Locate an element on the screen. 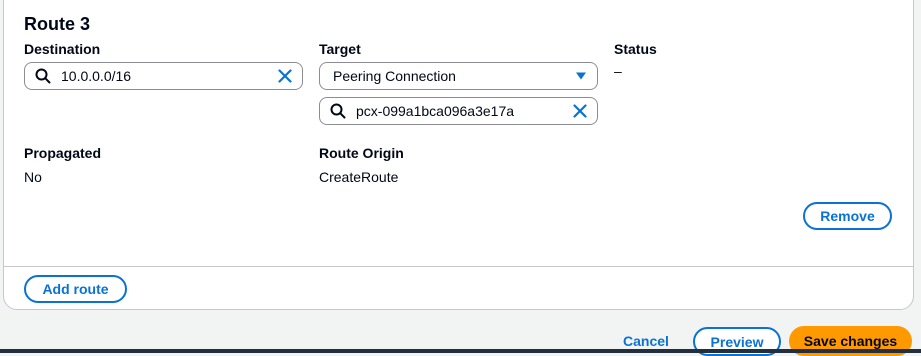 The width and height of the screenshot is (921, 356). add-route-button: Add route is located at coordinates (75, 289).